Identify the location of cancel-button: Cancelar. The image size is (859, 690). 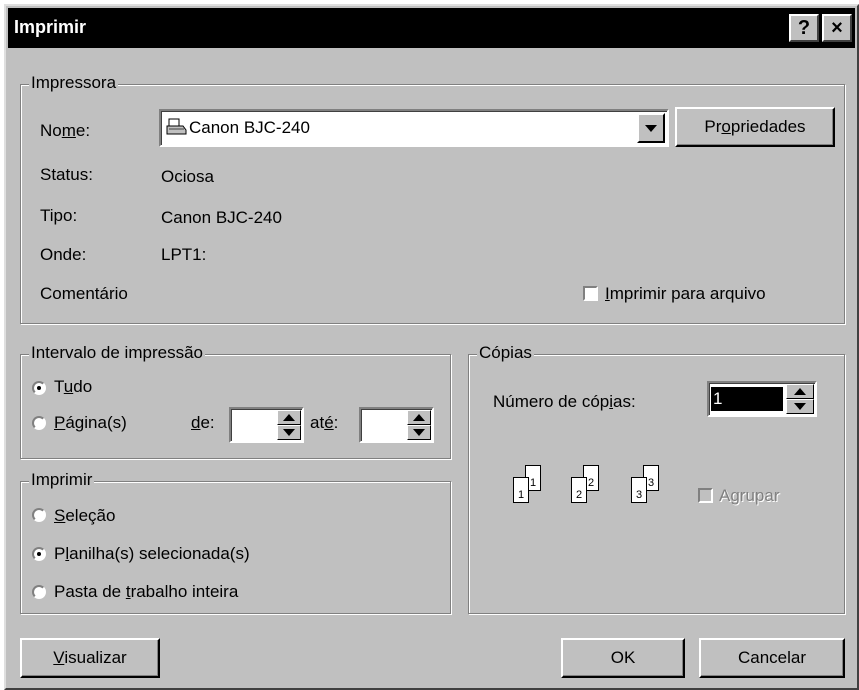
(772, 658).